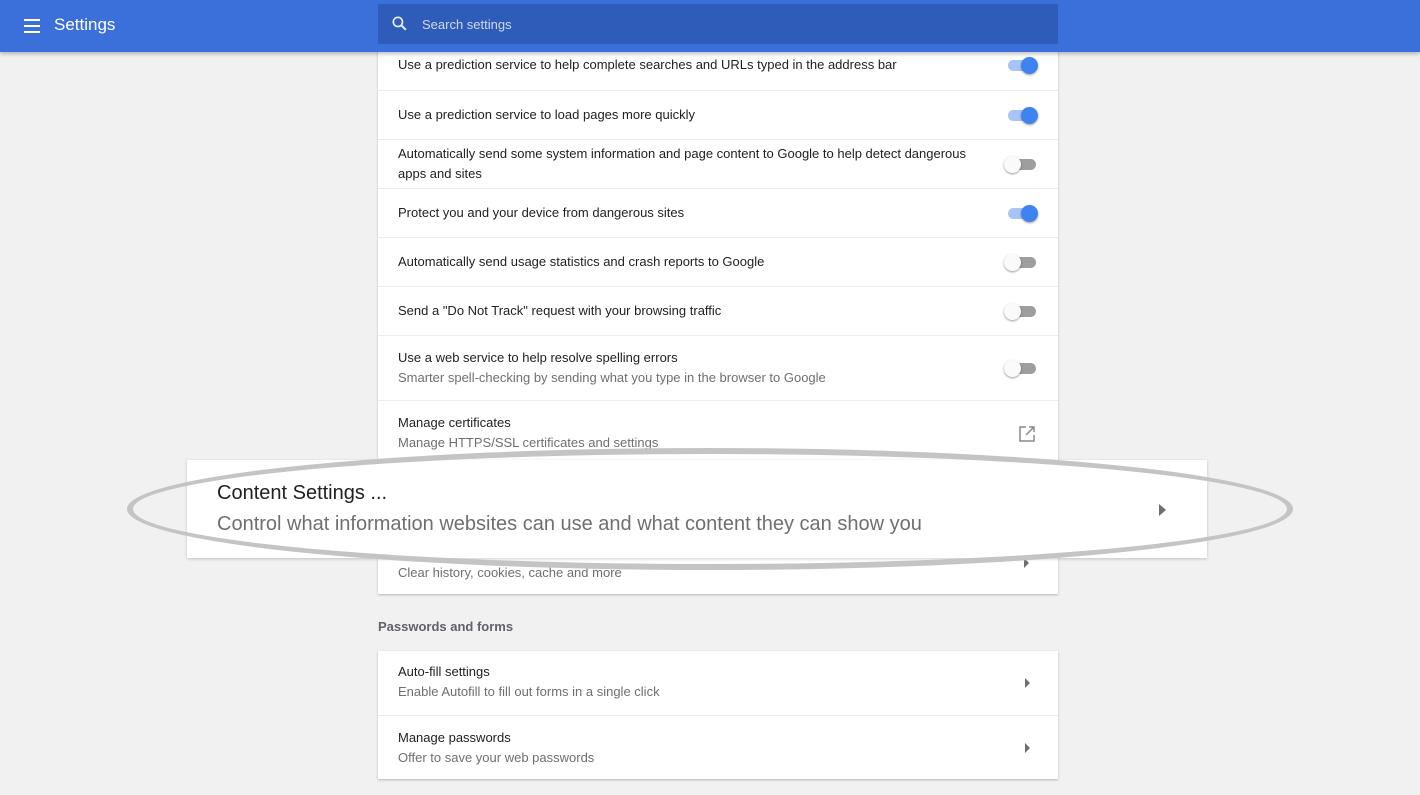 The image size is (1420, 795). Describe the element at coordinates (440, 173) in the screenshot. I see `setting-title-line2: apps and sites` at that location.